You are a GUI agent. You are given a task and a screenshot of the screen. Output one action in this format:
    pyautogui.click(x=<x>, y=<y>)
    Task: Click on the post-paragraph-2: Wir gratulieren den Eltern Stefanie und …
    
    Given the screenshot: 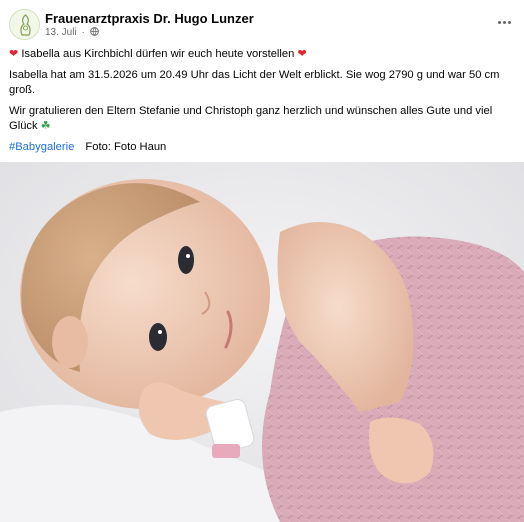 What is the action you would take?
    pyautogui.click(x=251, y=118)
    